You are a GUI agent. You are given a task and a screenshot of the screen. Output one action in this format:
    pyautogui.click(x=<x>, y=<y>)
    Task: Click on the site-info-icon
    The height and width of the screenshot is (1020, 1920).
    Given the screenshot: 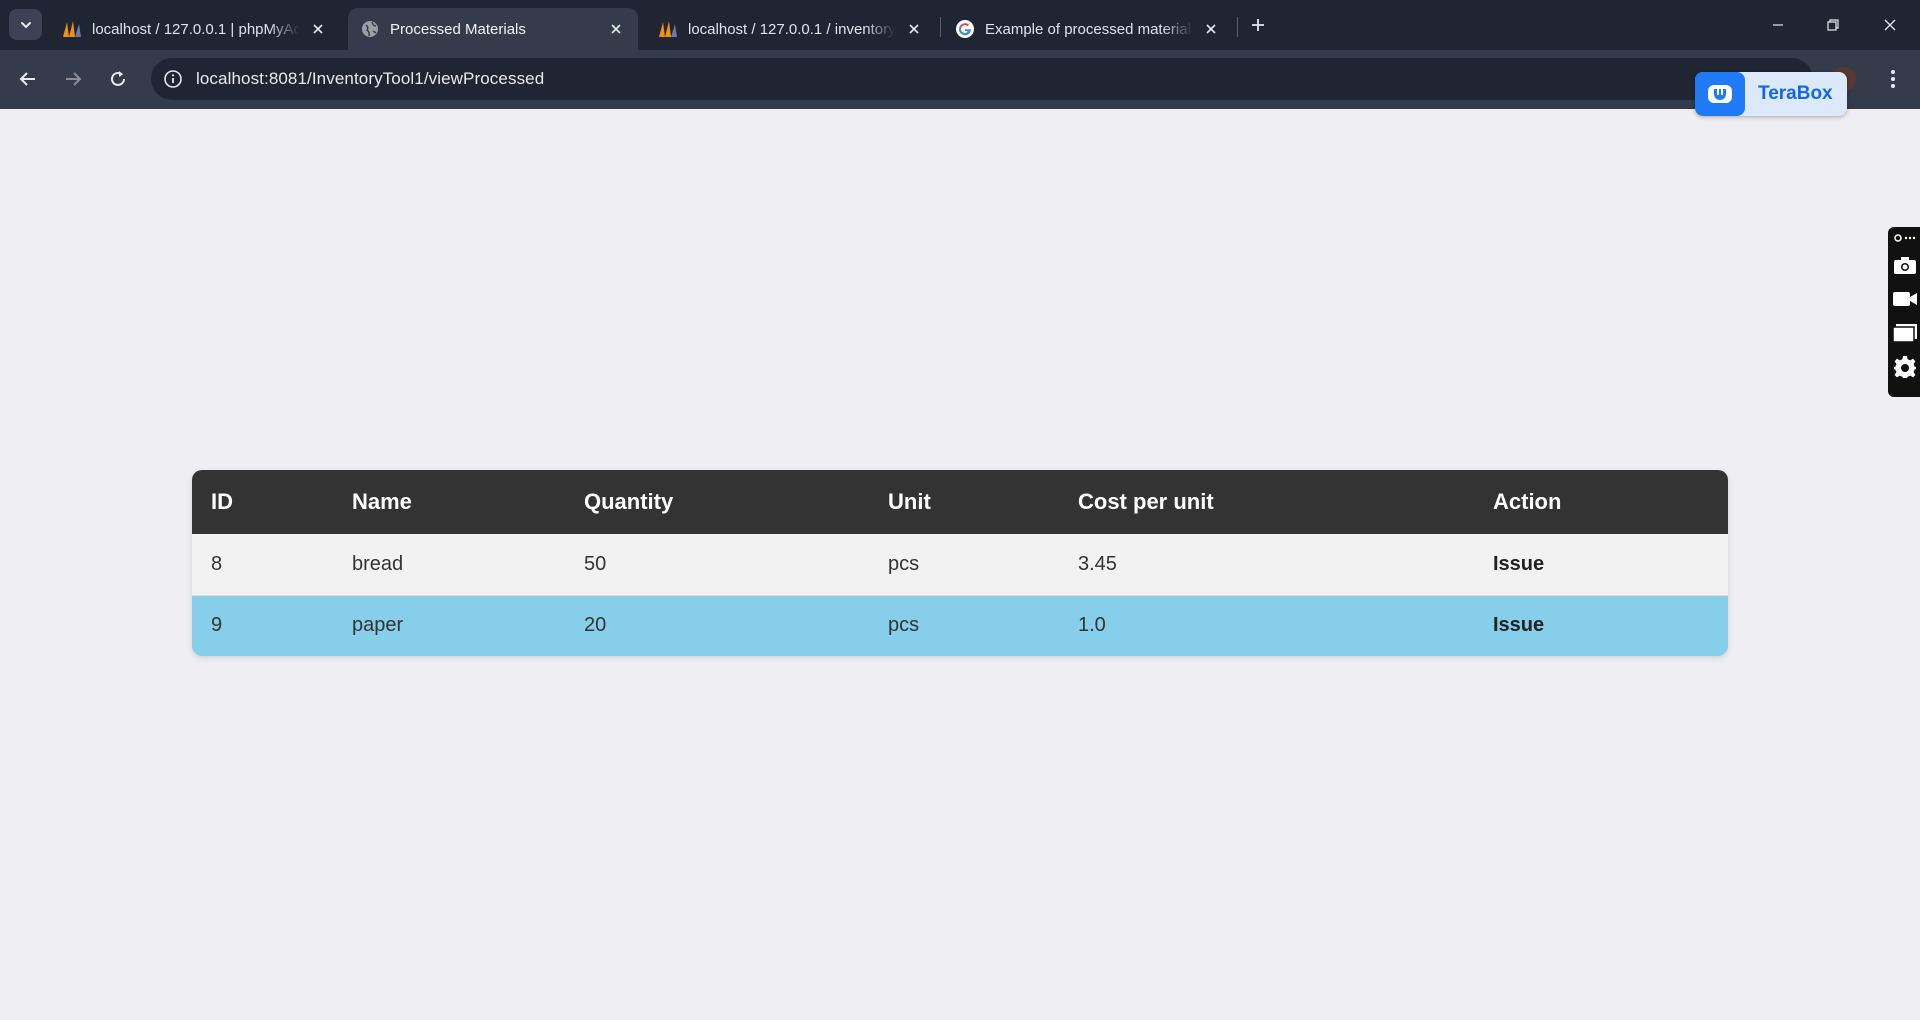 What is the action you would take?
    pyautogui.click(x=173, y=79)
    